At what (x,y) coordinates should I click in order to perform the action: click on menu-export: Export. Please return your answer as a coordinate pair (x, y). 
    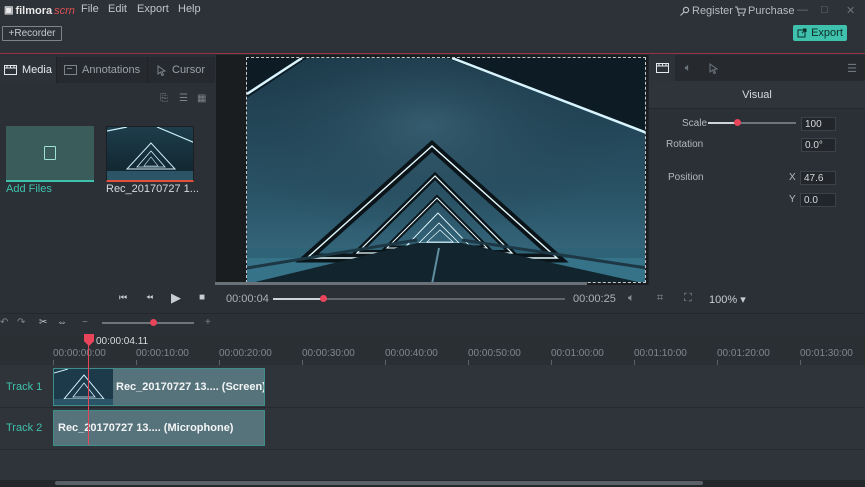
    Looking at the image, I should click on (153, 9).